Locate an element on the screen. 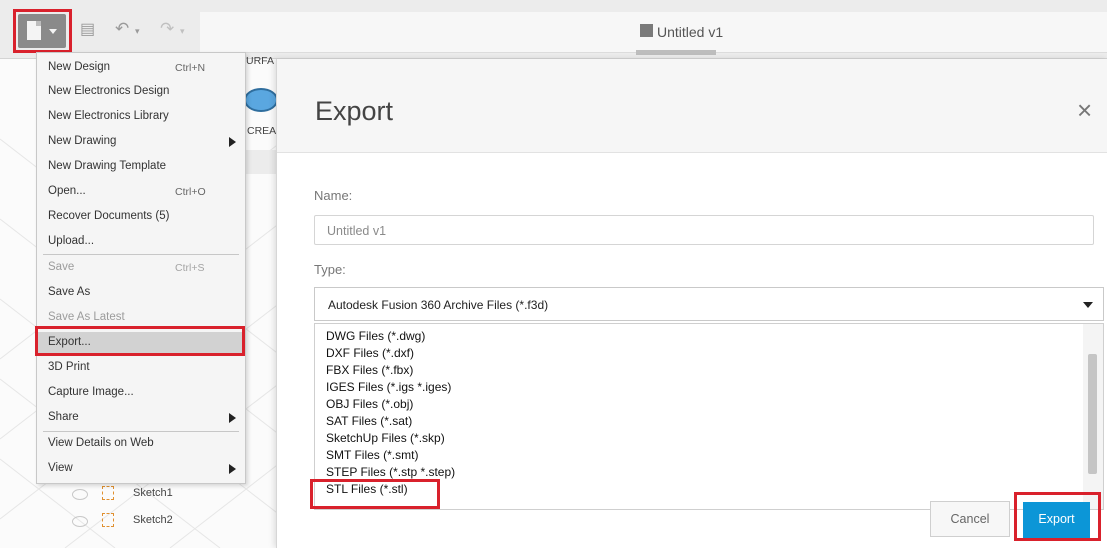  type-option-fbx: FBX Files (*.fbx) is located at coordinates (369, 370).